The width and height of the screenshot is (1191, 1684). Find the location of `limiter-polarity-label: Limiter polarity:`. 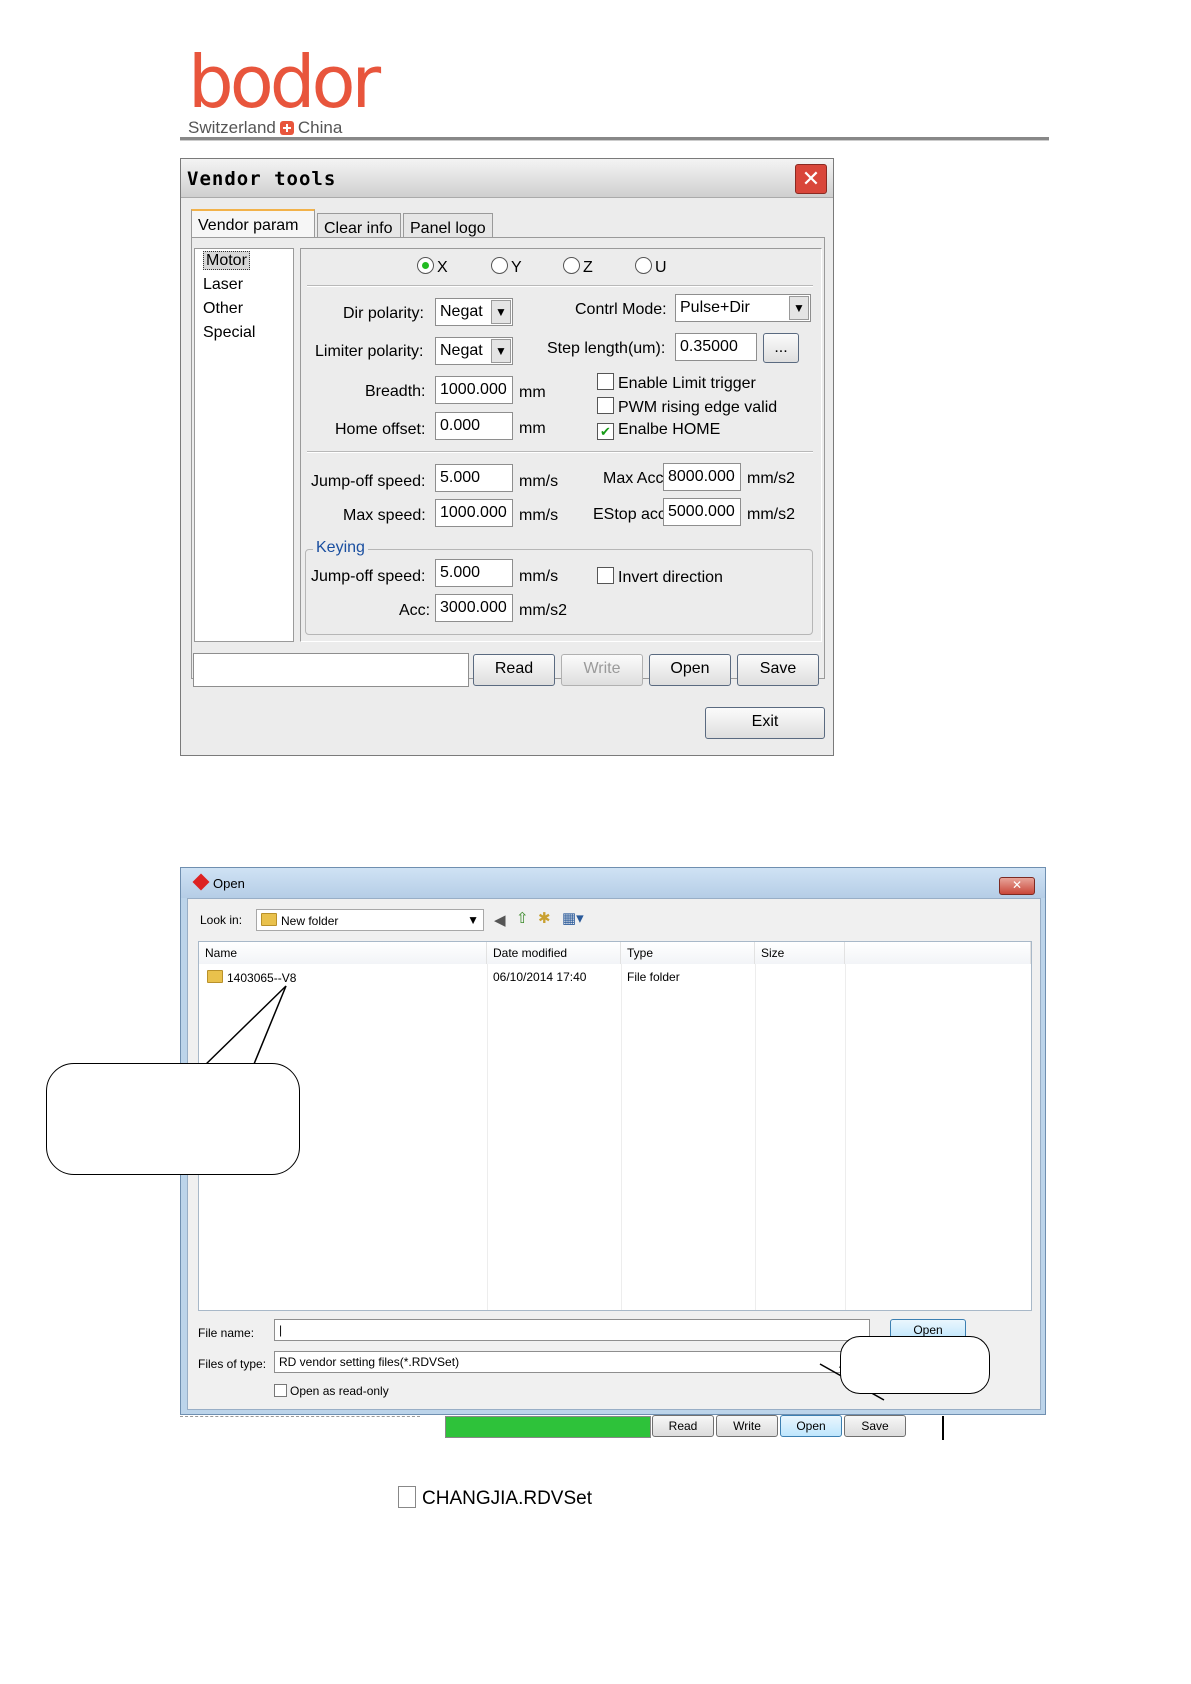

limiter-polarity-label: Limiter polarity: is located at coordinates (369, 351).